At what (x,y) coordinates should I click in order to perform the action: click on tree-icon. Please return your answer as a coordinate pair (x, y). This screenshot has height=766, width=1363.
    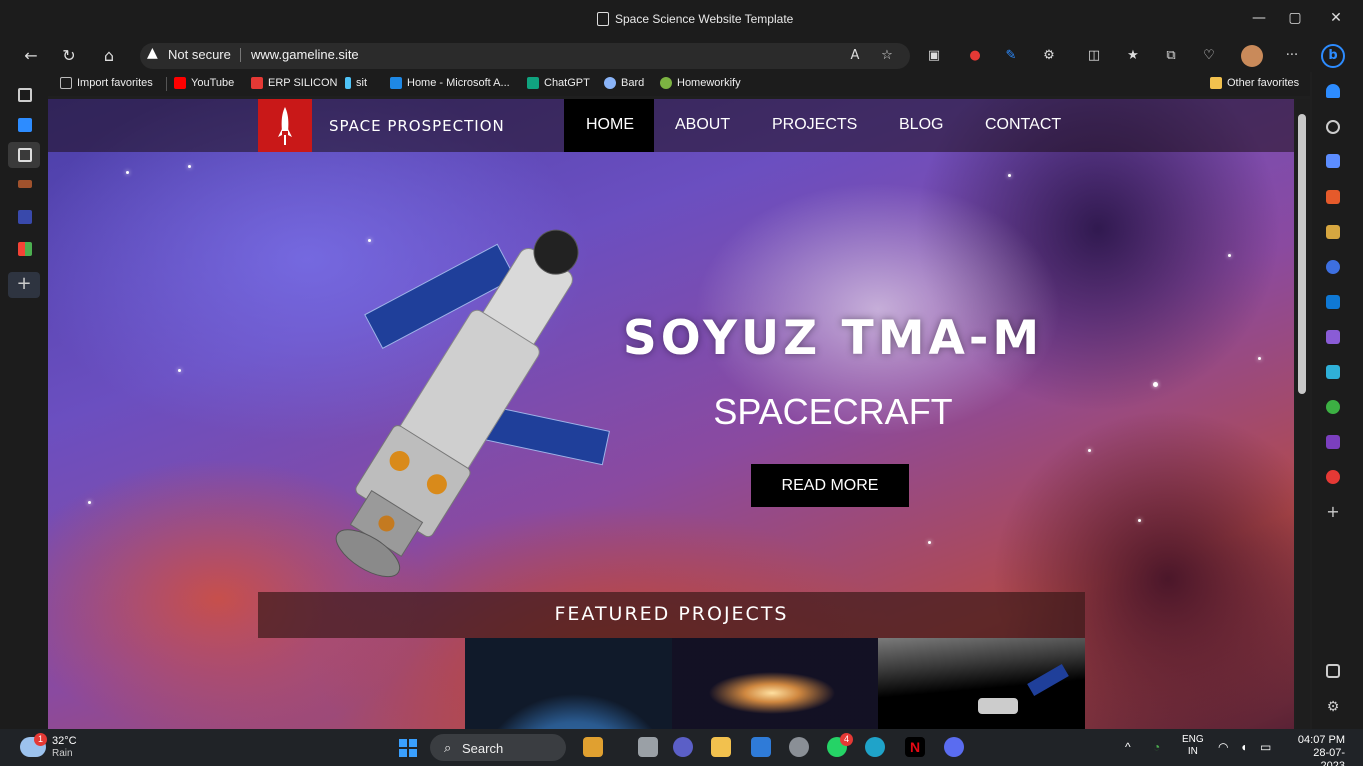
    Looking at the image, I should click on (1333, 407).